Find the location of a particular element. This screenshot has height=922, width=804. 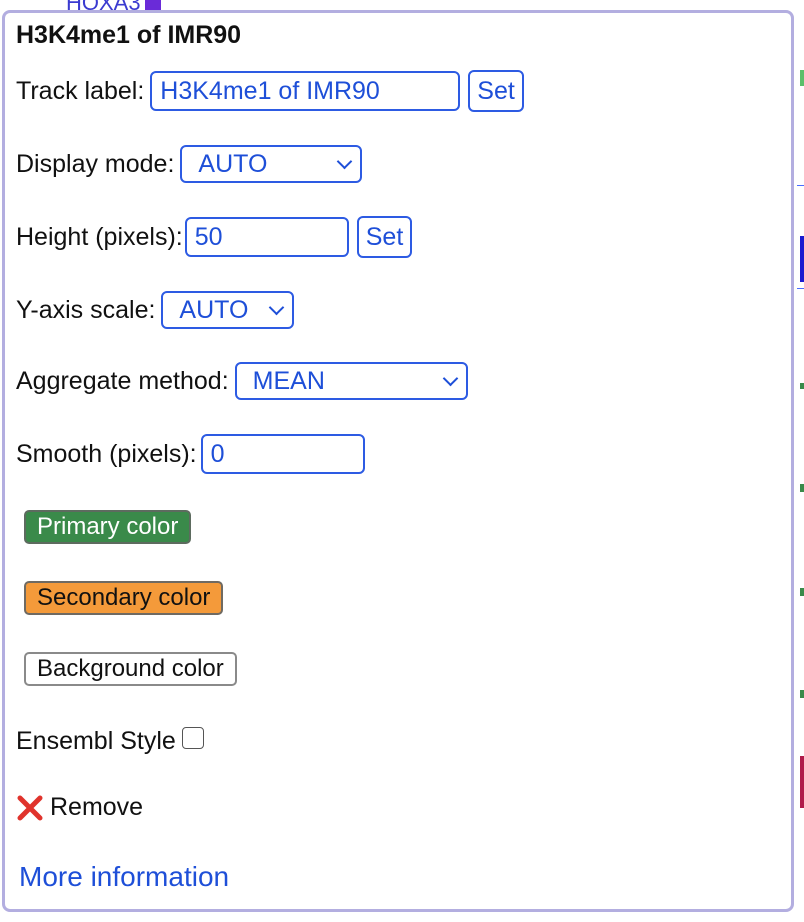

display-mode-row: Display mode: AUTO is located at coordinates (189, 164).